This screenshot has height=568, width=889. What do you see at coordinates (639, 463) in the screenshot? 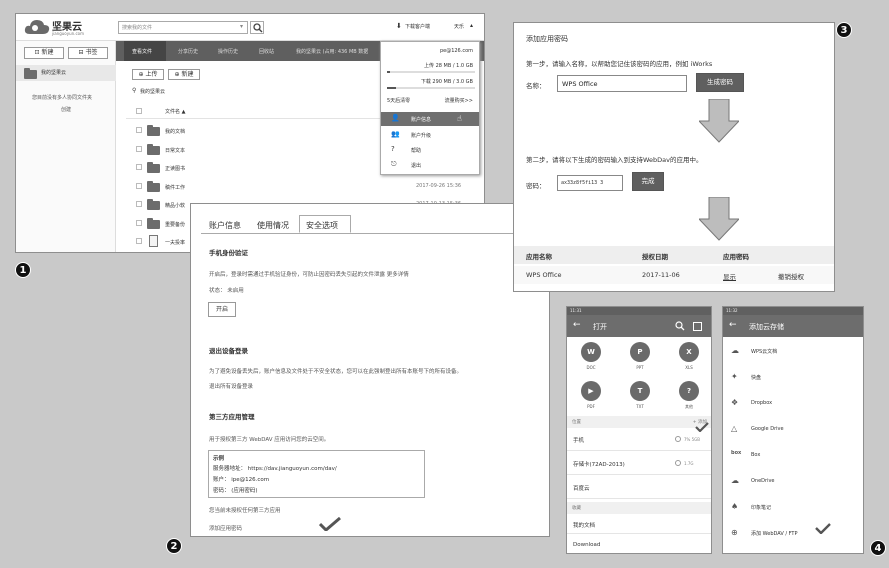
I see `list-item: 存储卡(72AD-2013) 1.7G` at bounding box center [639, 463].